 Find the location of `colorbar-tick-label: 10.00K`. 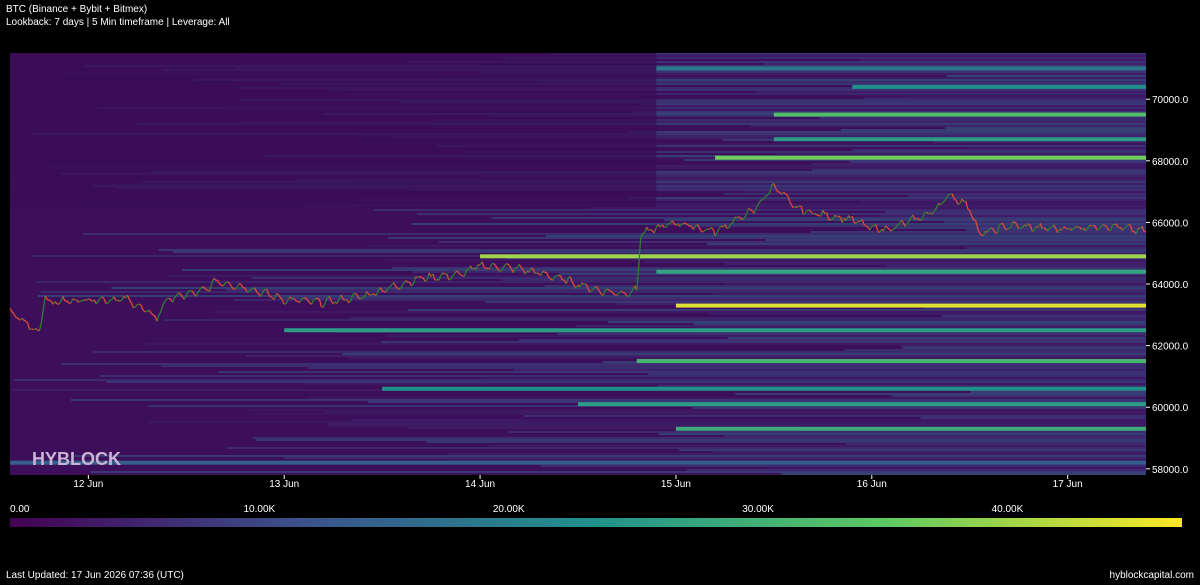

colorbar-tick-label: 10.00K is located at coordinates (260, 509).